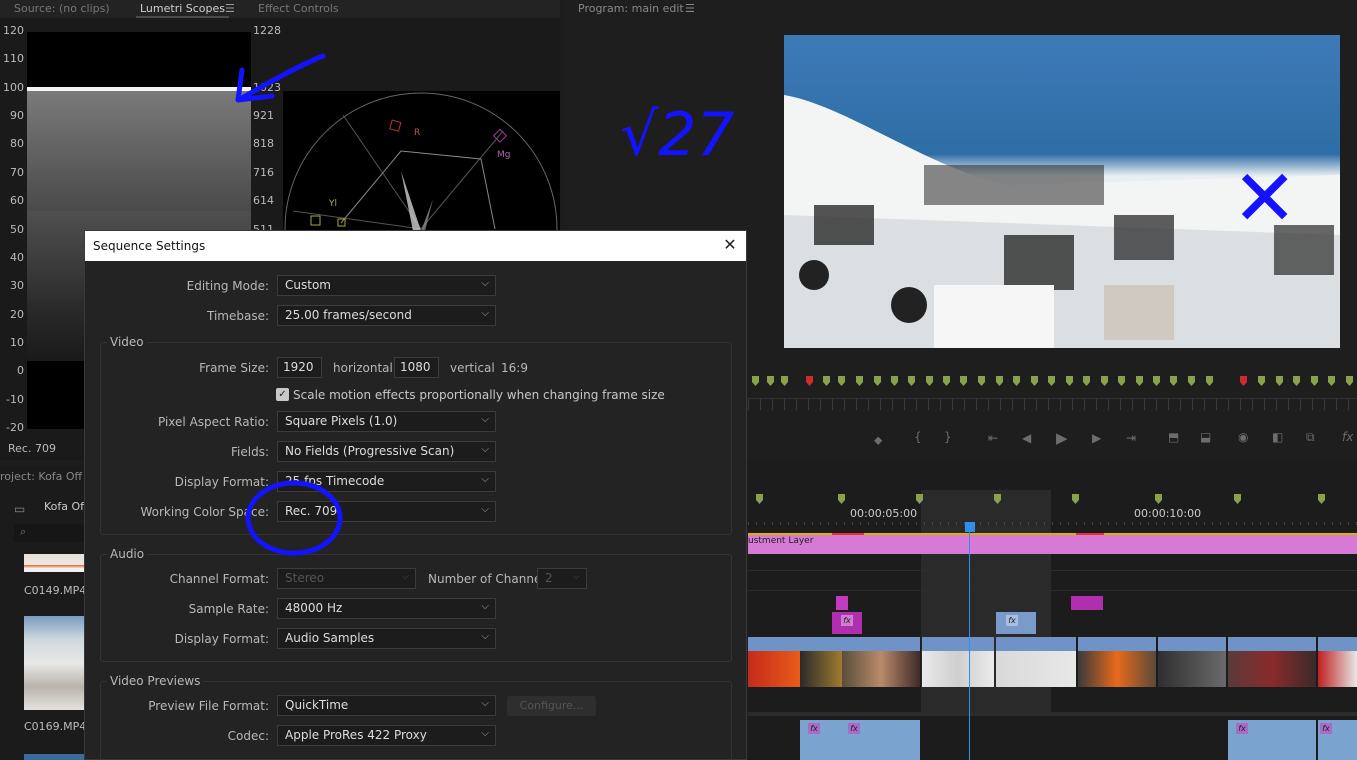 Image resolution: width=1357 pixels, height=760 pixels. Describe the element at coordinates (127, 554) in the screenshot. I see `audio-section-title: Audio` at that location.